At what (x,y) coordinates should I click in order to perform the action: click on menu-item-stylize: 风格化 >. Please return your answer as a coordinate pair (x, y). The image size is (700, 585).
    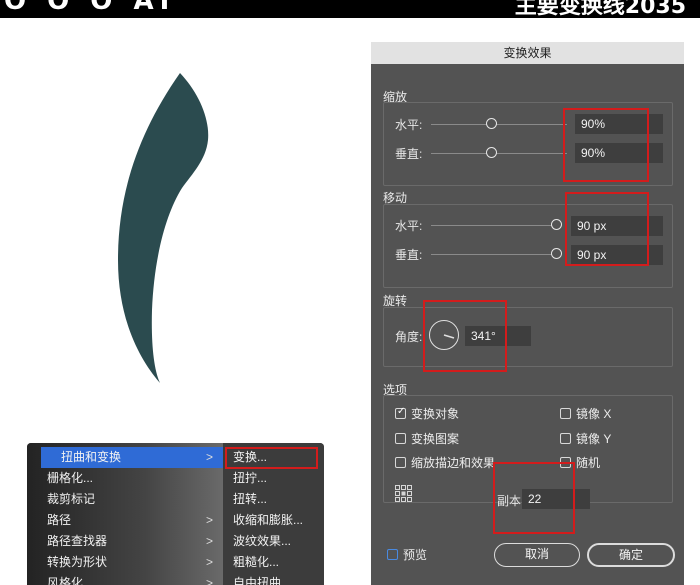
    Looking at the image, I should click on (125, 579).